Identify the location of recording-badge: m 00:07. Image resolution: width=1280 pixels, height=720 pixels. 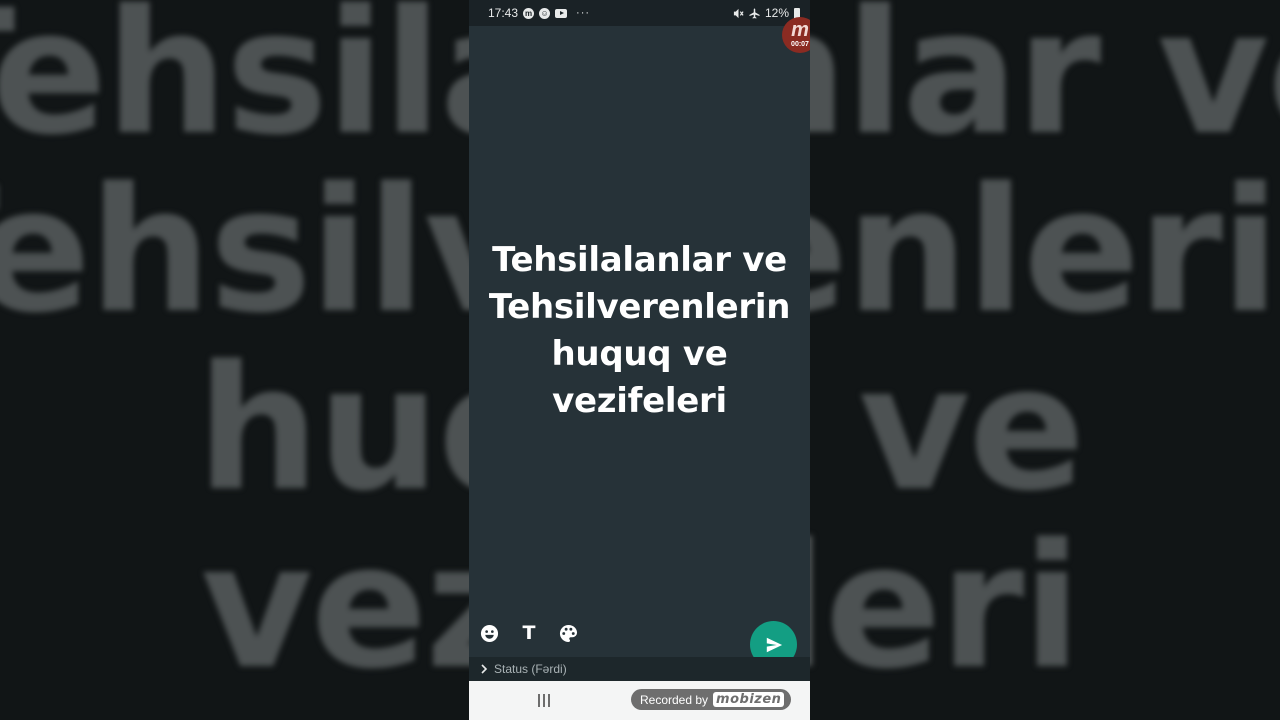
(796, 35).